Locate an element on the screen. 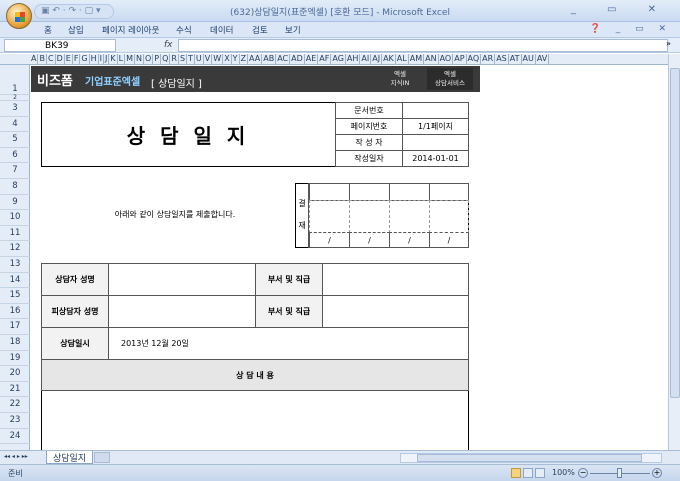 The height and width of the screenshot is (481, 680). quick-access-toolbar: ▣ ↶ · ↷ · ▢ ▾ is located at coordinates (74, 11).